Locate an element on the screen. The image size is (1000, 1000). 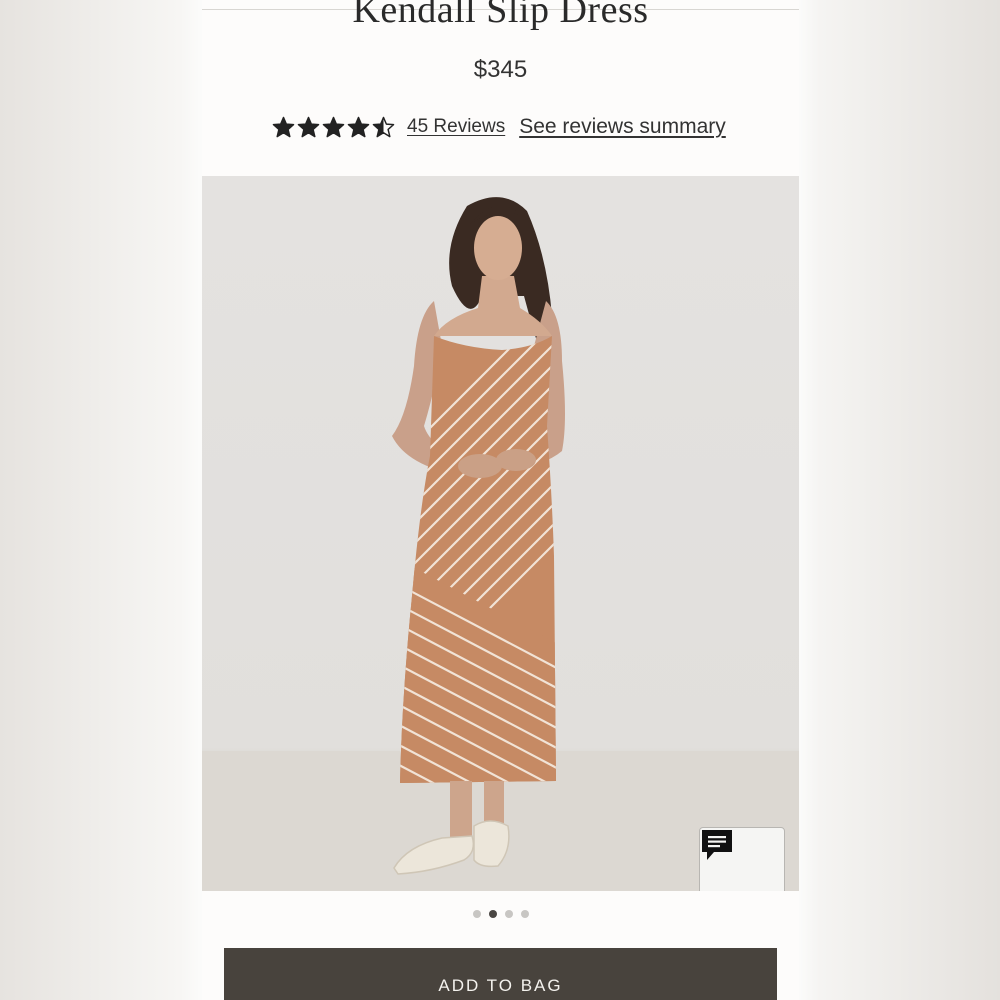
star-half-icon is located at coordinates (383, 126).